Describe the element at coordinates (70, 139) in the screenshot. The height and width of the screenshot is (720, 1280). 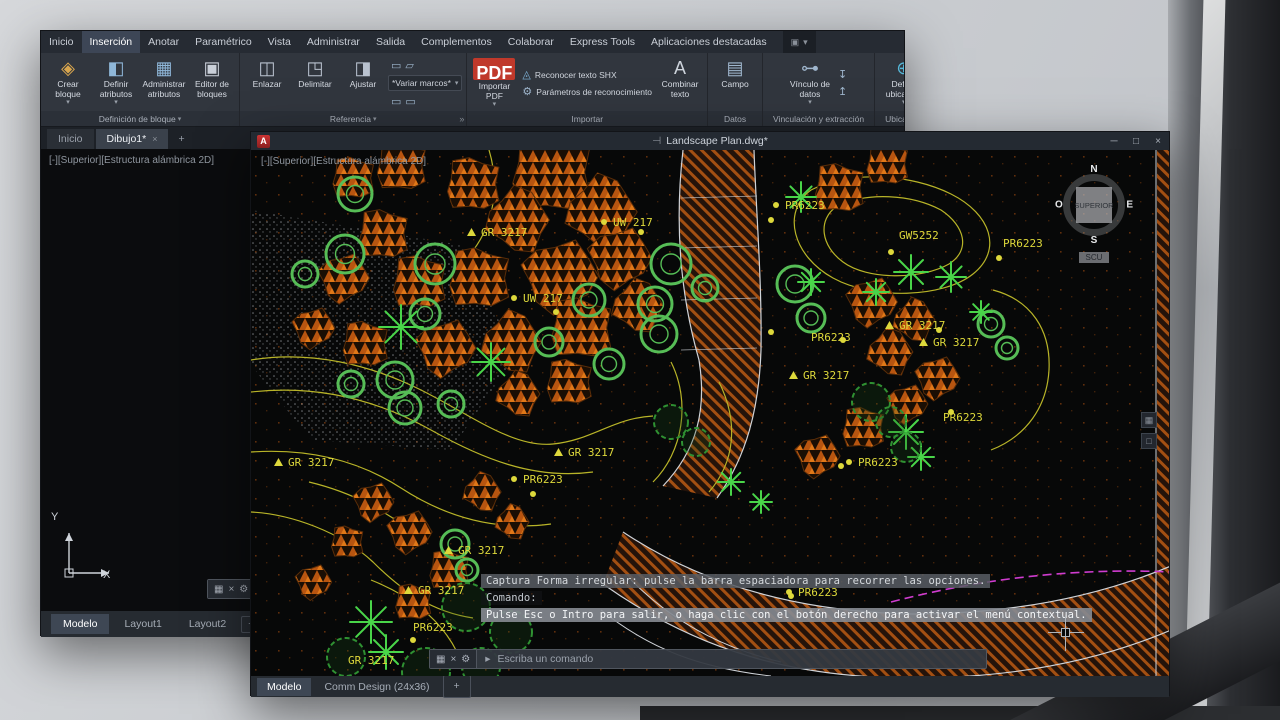
I see `document-tab-inicio: Inicio` at that location.